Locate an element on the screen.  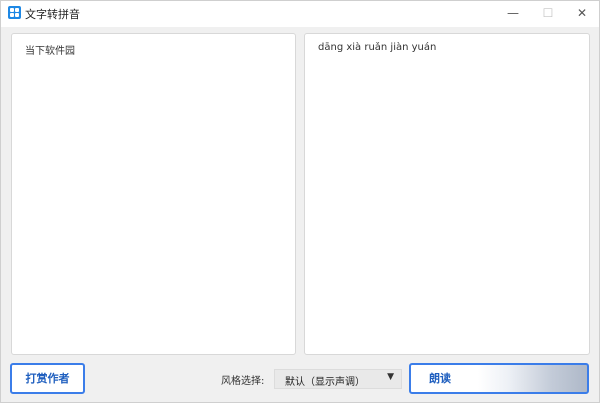
close-button: ✕ is located at coordinates (582, 13).